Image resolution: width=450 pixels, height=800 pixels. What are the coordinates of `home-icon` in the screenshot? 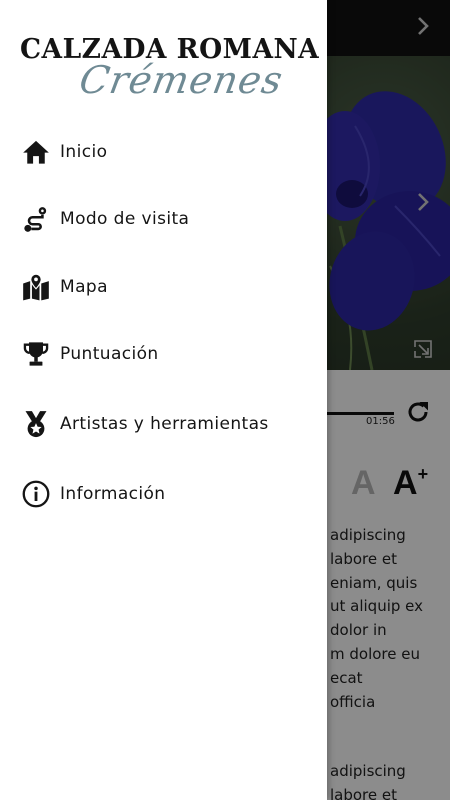 It's located at (36, 152).